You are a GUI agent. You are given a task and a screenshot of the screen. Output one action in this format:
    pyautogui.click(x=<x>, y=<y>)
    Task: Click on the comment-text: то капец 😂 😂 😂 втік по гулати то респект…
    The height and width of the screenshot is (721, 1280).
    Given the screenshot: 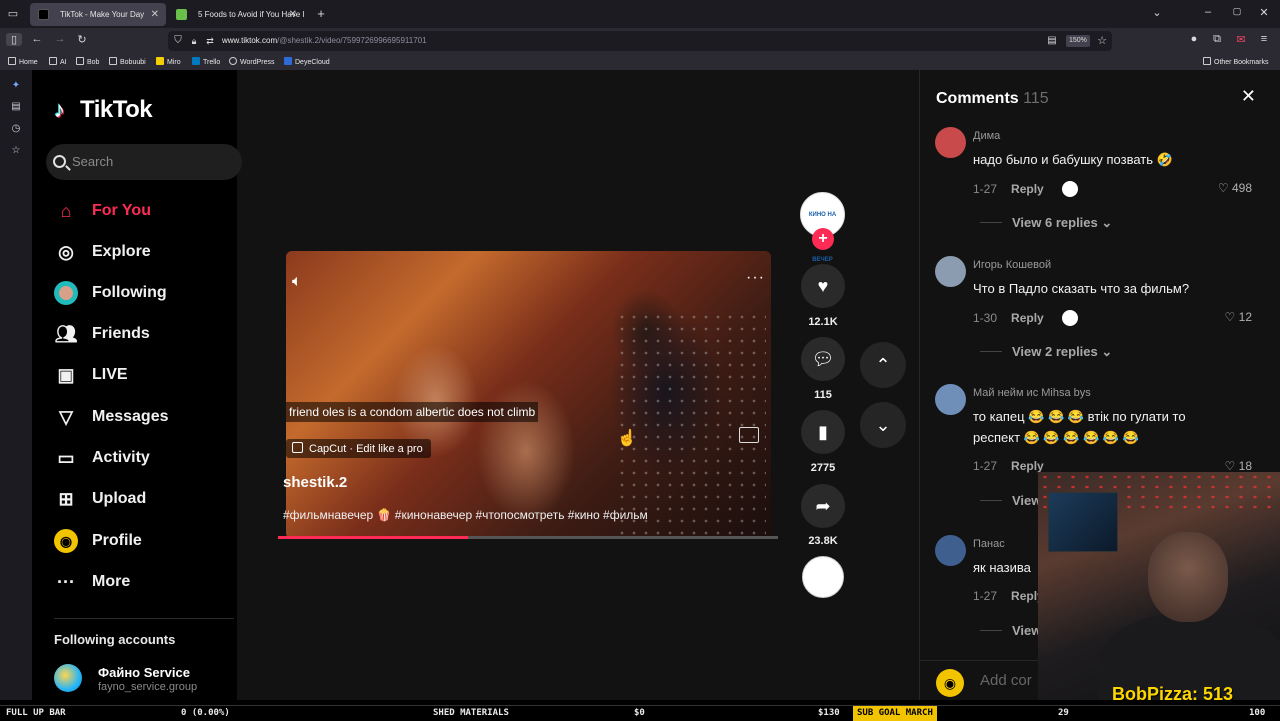 What is the action you would take?
    pyautogui.click(x=1079, y=427)
    